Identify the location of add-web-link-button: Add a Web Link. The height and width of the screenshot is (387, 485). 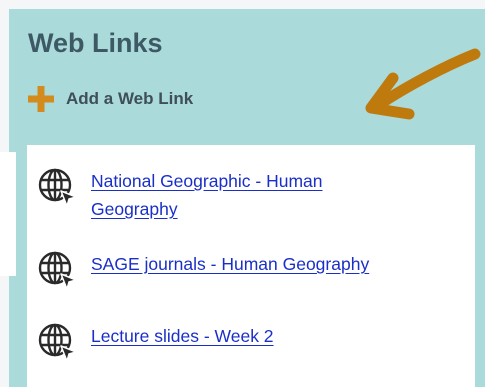
(110, 99).